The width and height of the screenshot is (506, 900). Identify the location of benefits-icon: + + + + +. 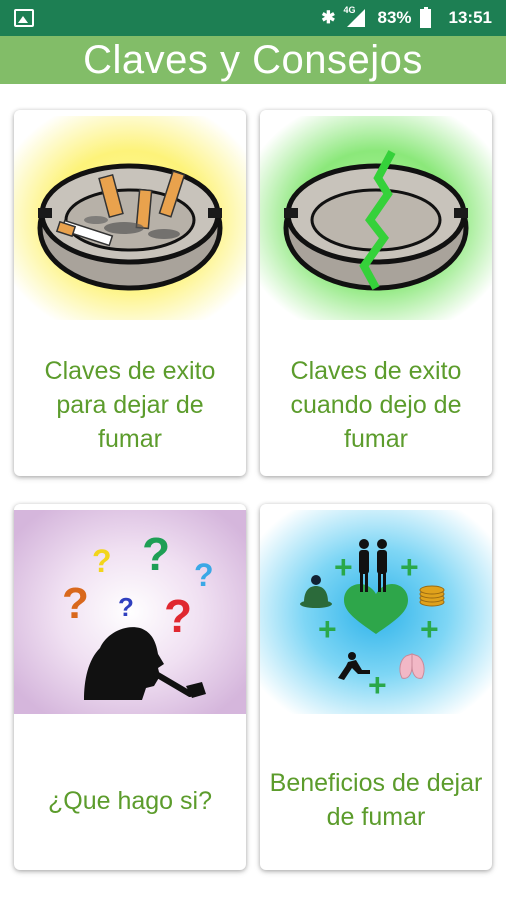
(376, 612).